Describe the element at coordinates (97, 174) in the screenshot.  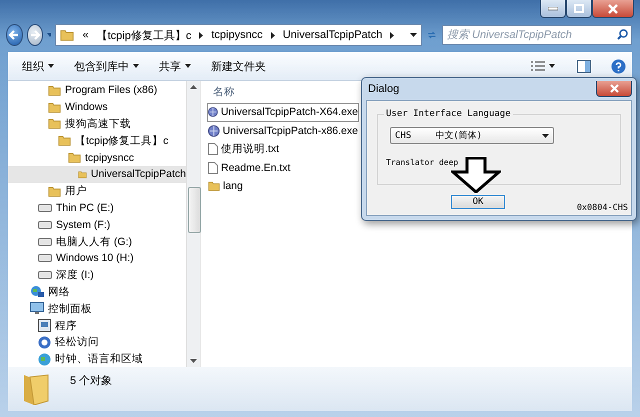
I see `tree-item: UniversalTcpipPatch` at that location.